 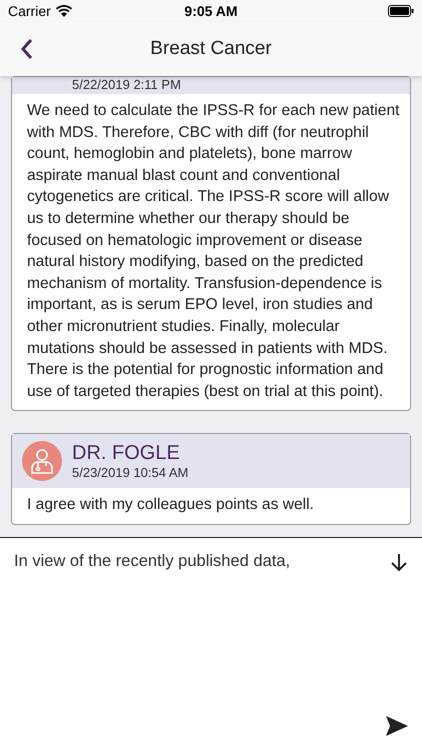 I want to click on scroll-down-button, so click(x=399, y=562).